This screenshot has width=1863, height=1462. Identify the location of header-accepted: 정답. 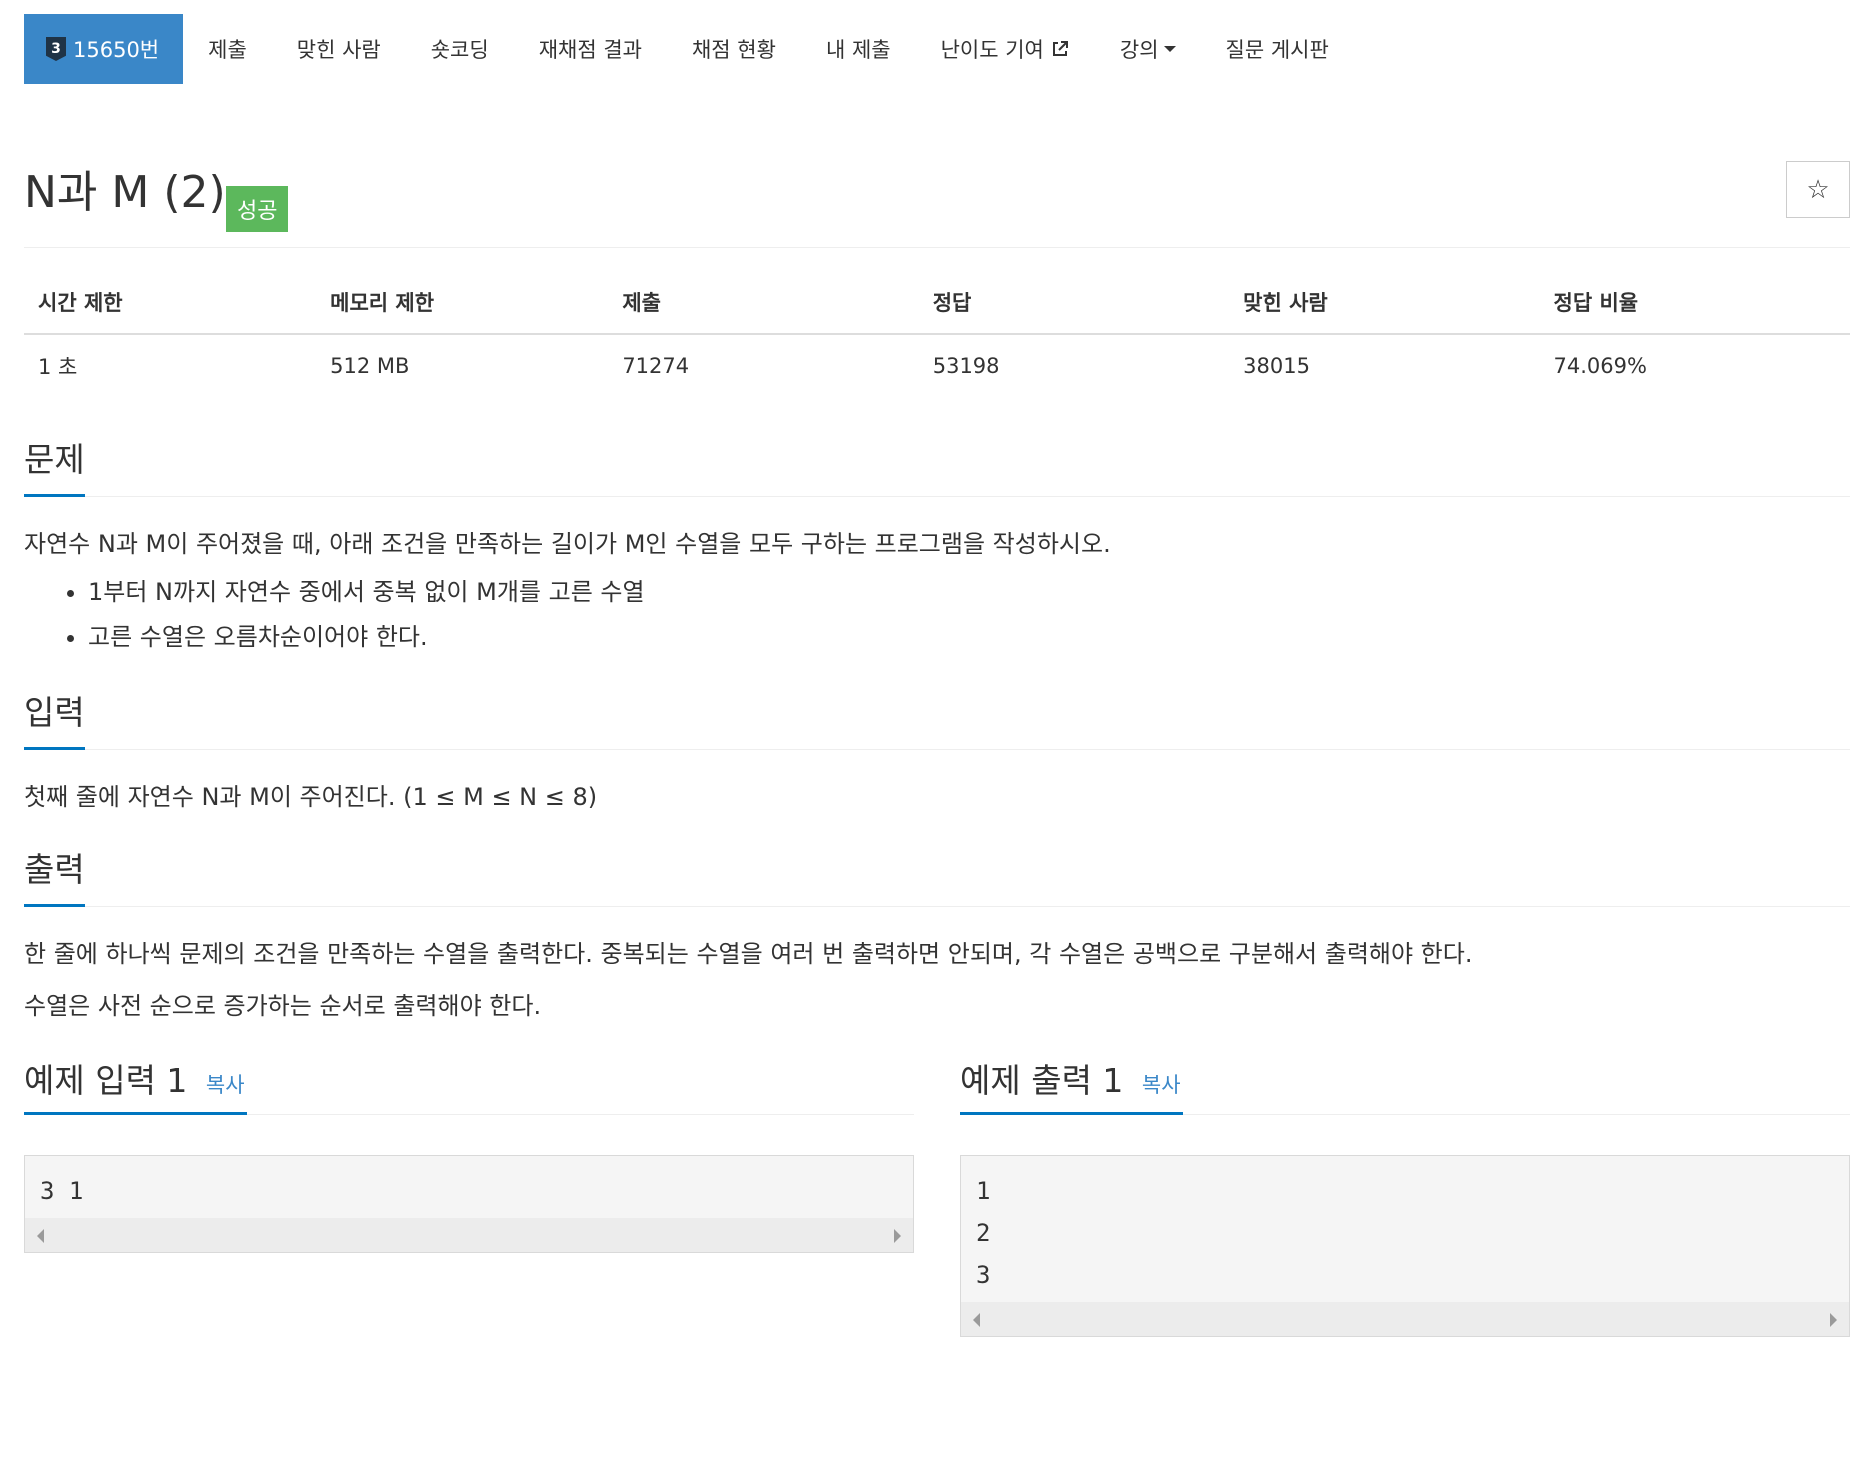
(1074, 309).